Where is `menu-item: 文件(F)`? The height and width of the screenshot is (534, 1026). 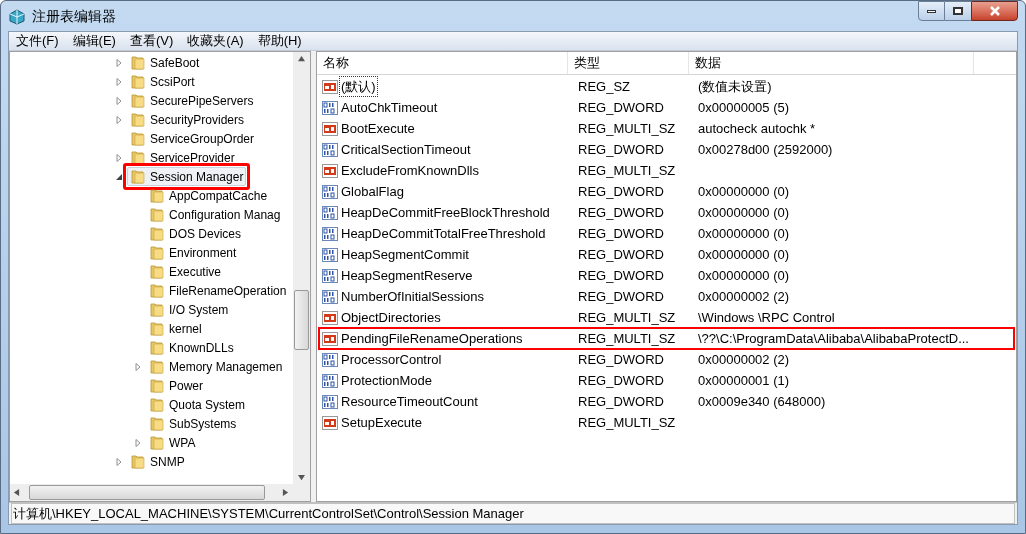
menu-item: 文件(F) is located at coordinates (37, 41).